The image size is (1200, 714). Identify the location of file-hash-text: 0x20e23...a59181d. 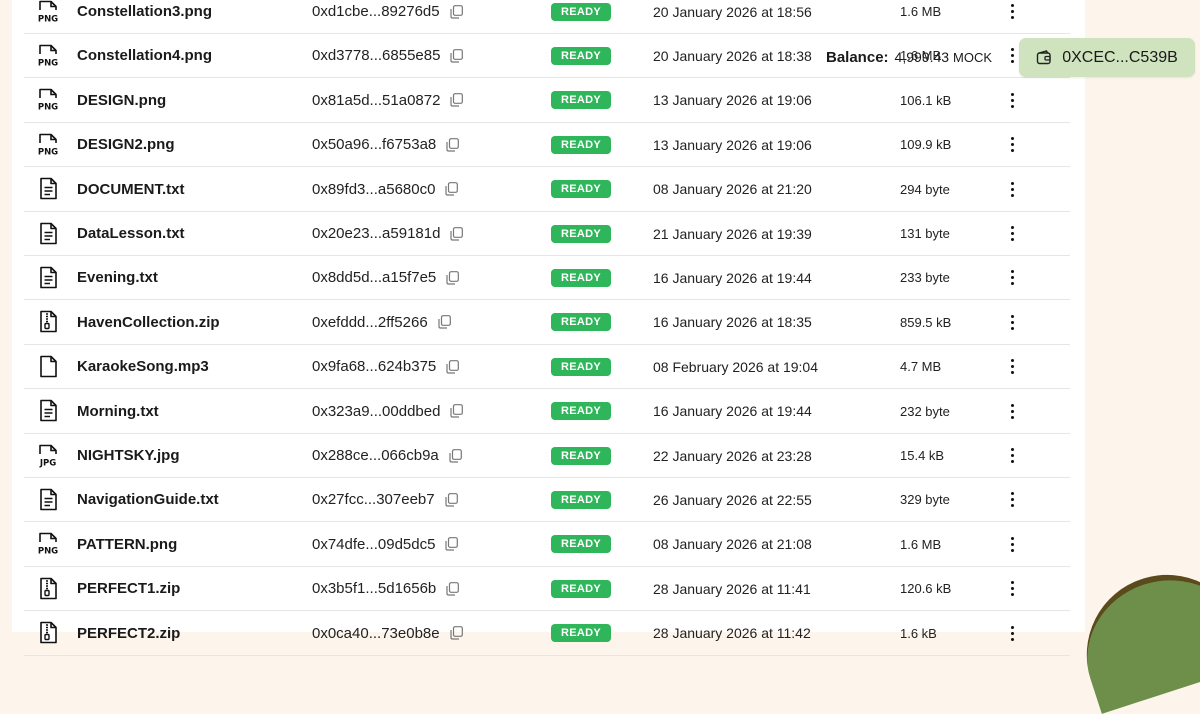
(376, 233).